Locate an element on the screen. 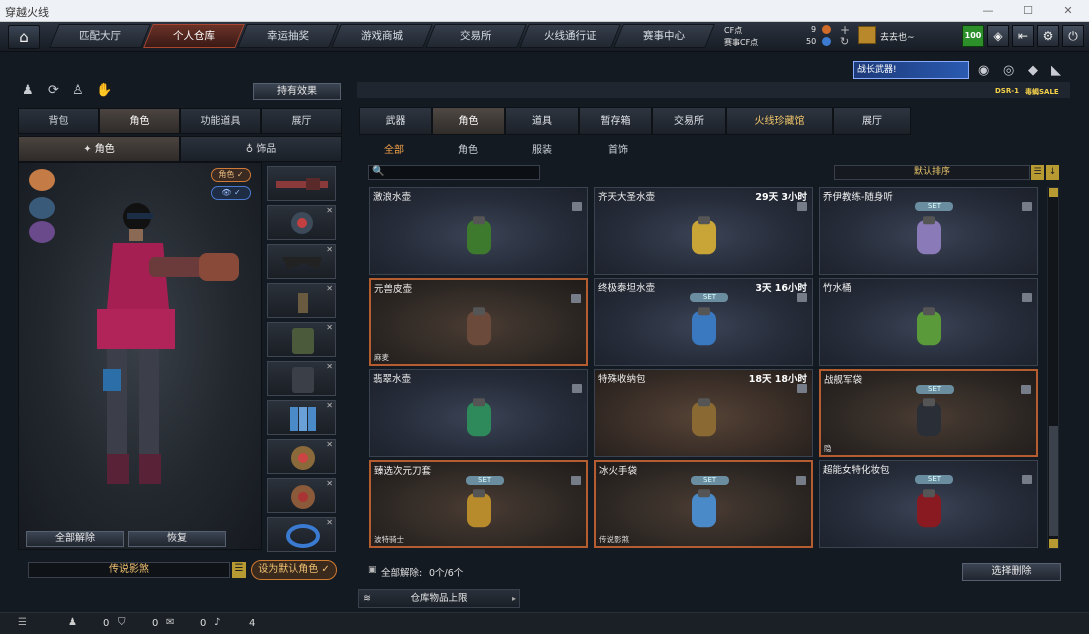 The image size is (1089, 634). list-icon: ☰ is located at coordinates (239, 570).